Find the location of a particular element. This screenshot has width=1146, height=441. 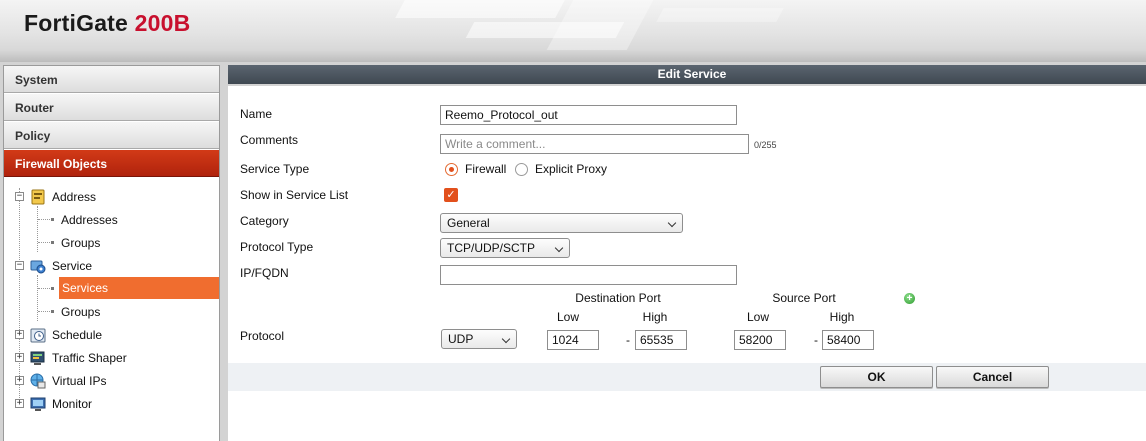

virtual-ip-icon is located at coordinates (38, 381).